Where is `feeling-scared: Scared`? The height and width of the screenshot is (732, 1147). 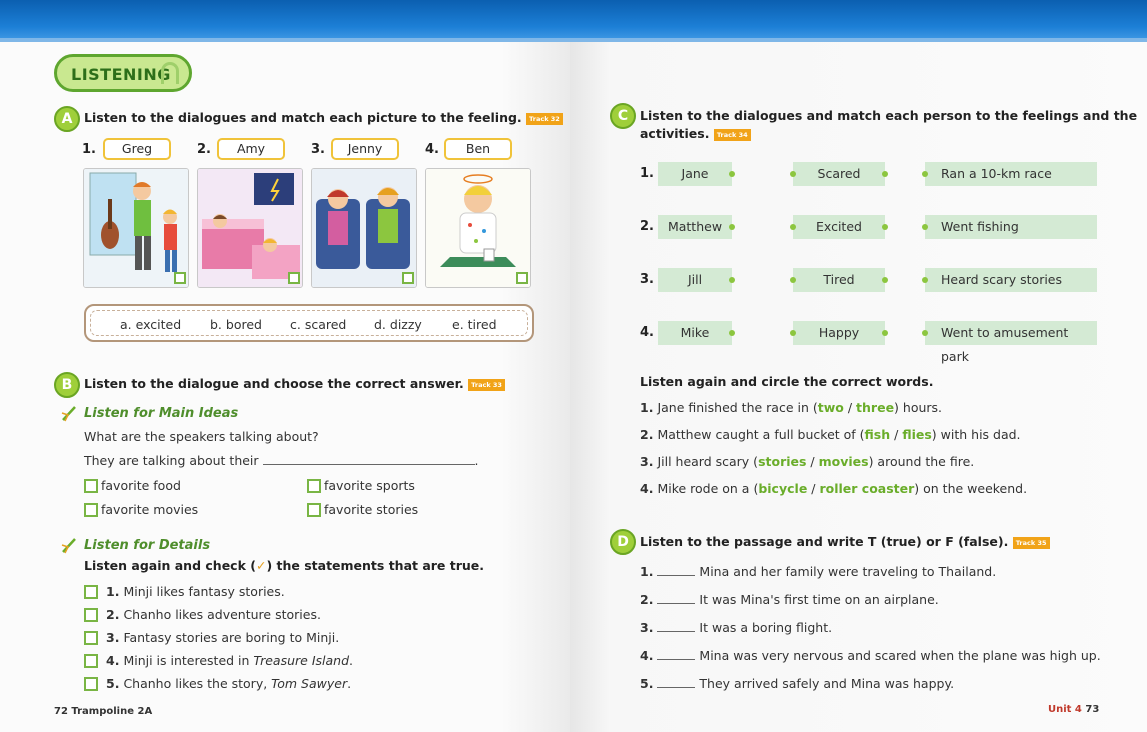
feeling-scared: Scared is located at coordinates (839, 174).